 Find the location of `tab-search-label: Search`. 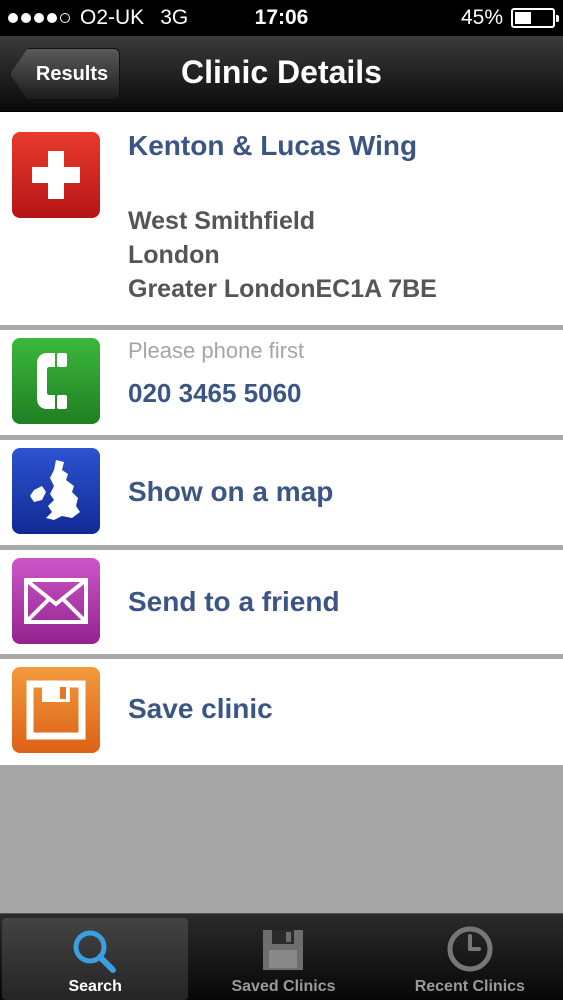

tab-search-label: Search is located at coordinates (95, 986).